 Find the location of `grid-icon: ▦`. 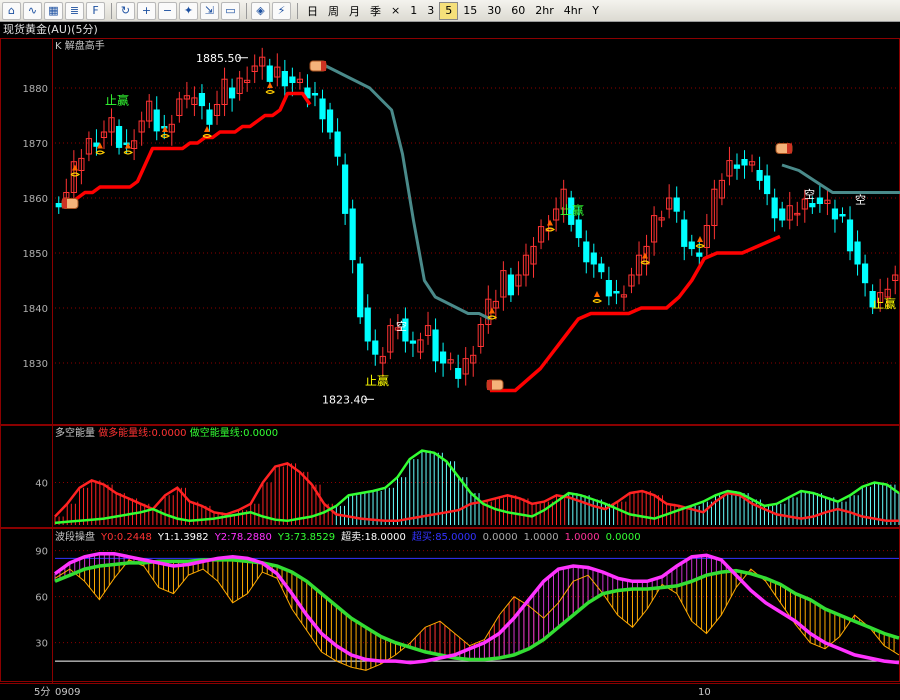

grid-icon: ▦ is located at coordinates (53, 10).